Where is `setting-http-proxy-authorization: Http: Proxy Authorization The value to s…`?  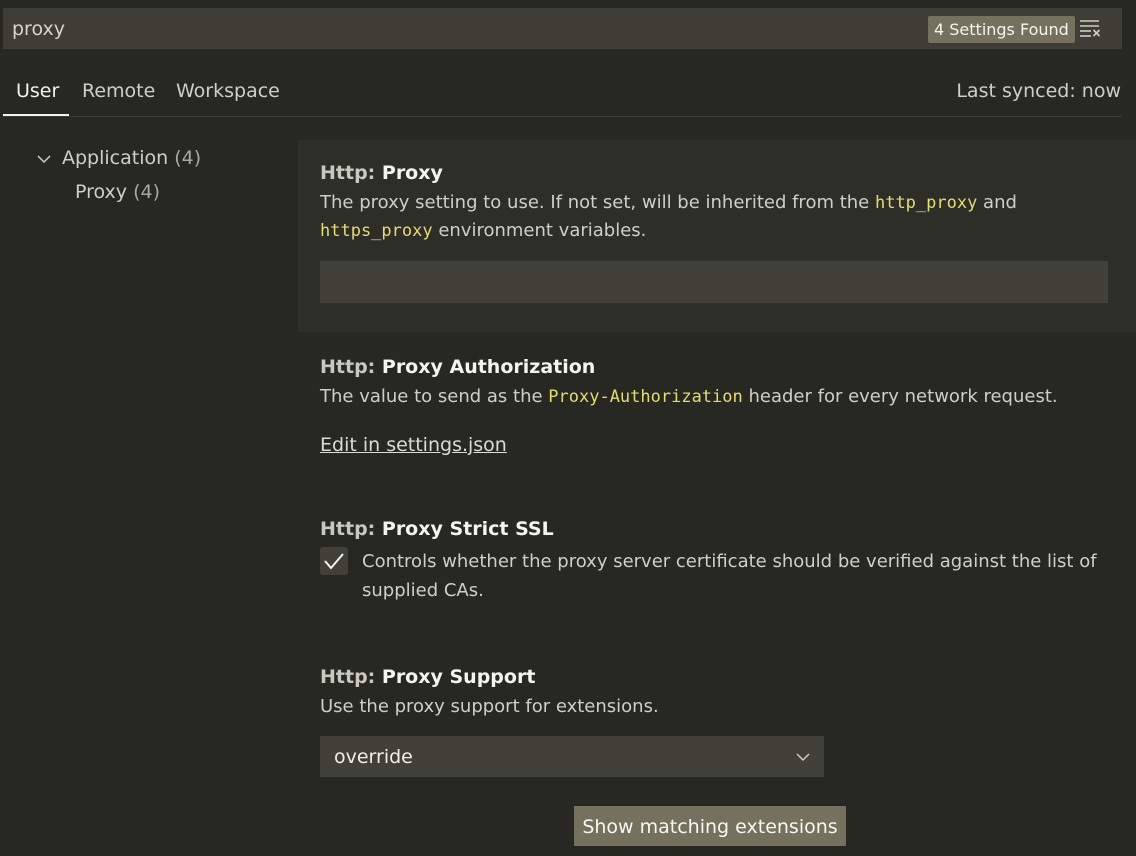 setting-http-proxy-authorization: Http: Proxy Authorization The value to s… is located at coordinates (715, 382).